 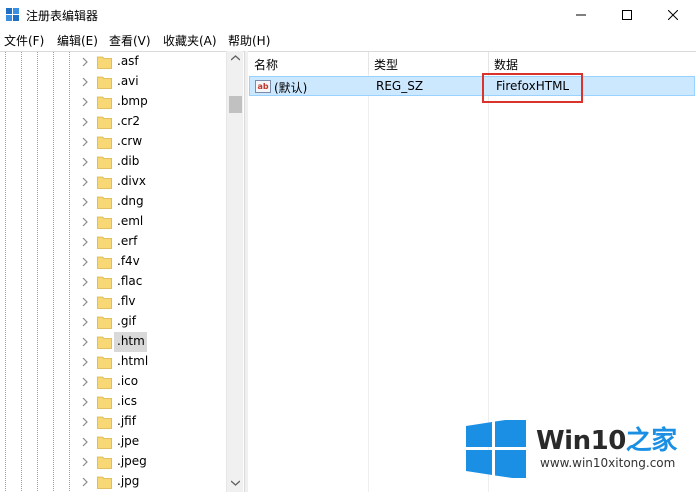 I want to click on scroll-down-arrow-icon, so click(x=235, y=483).